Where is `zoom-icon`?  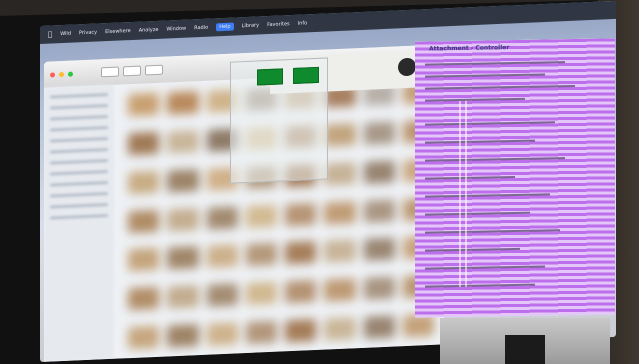
zoom-icon is located at coordinates (70, 74).